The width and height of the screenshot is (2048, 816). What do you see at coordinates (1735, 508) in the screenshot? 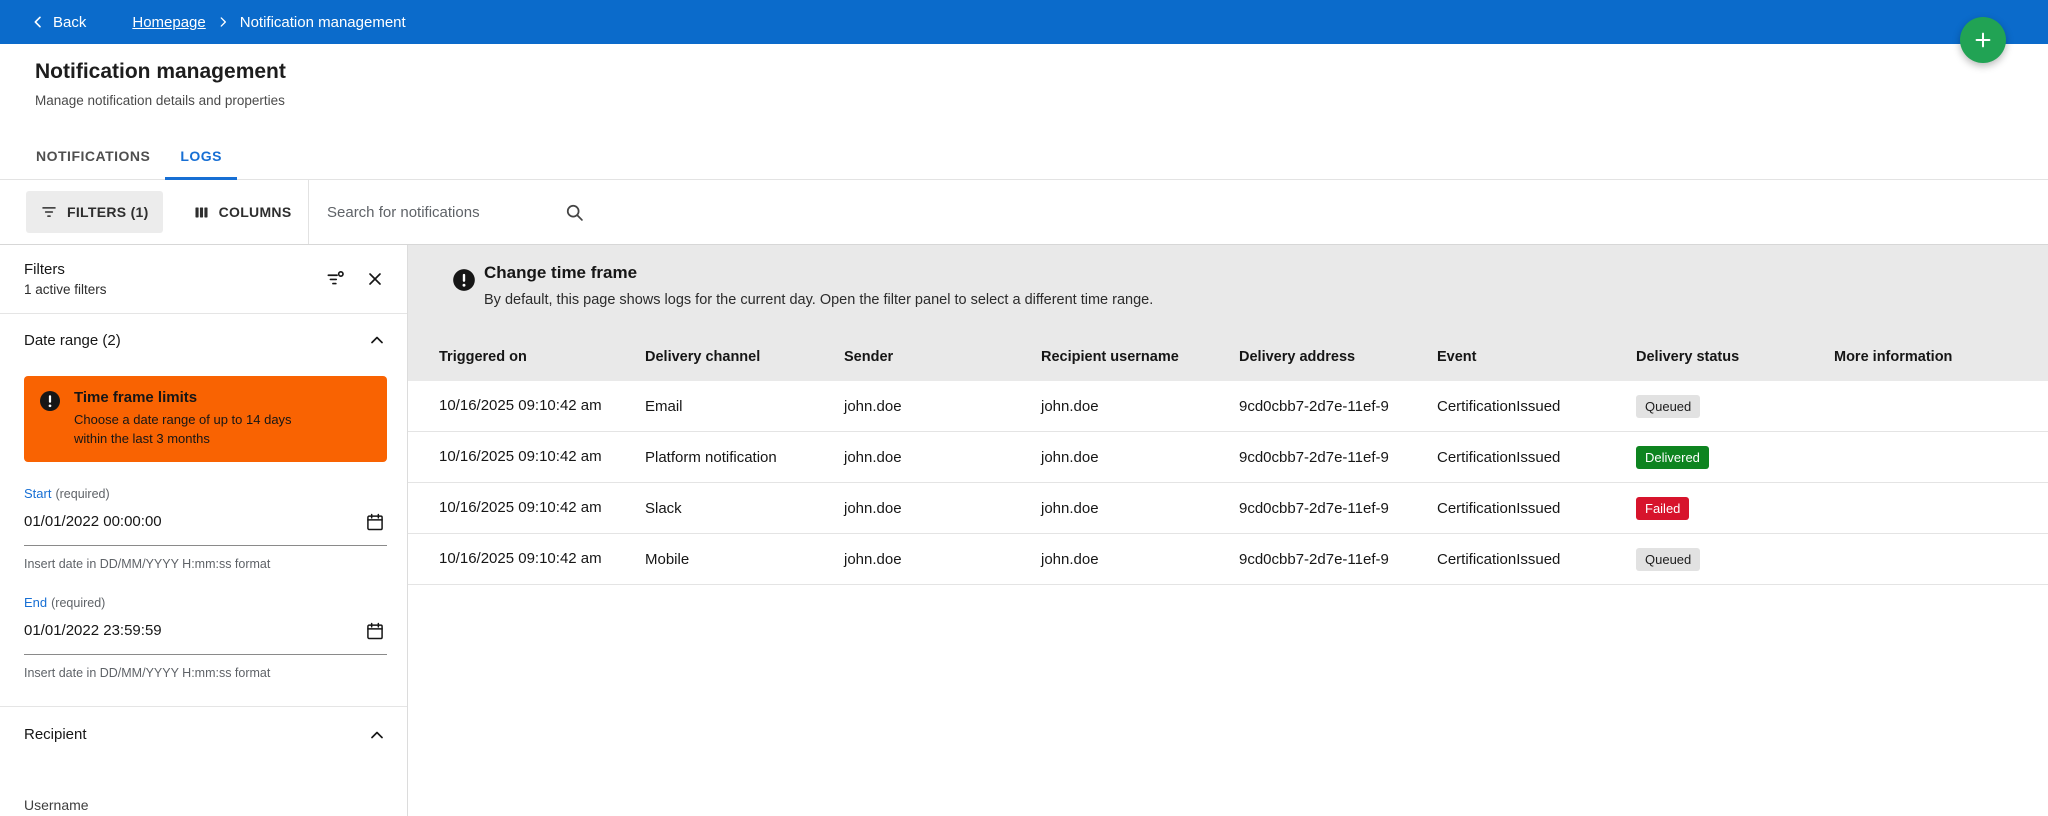
I see `cell-delivery-status: Failed` at bounding box center [1735, 508].